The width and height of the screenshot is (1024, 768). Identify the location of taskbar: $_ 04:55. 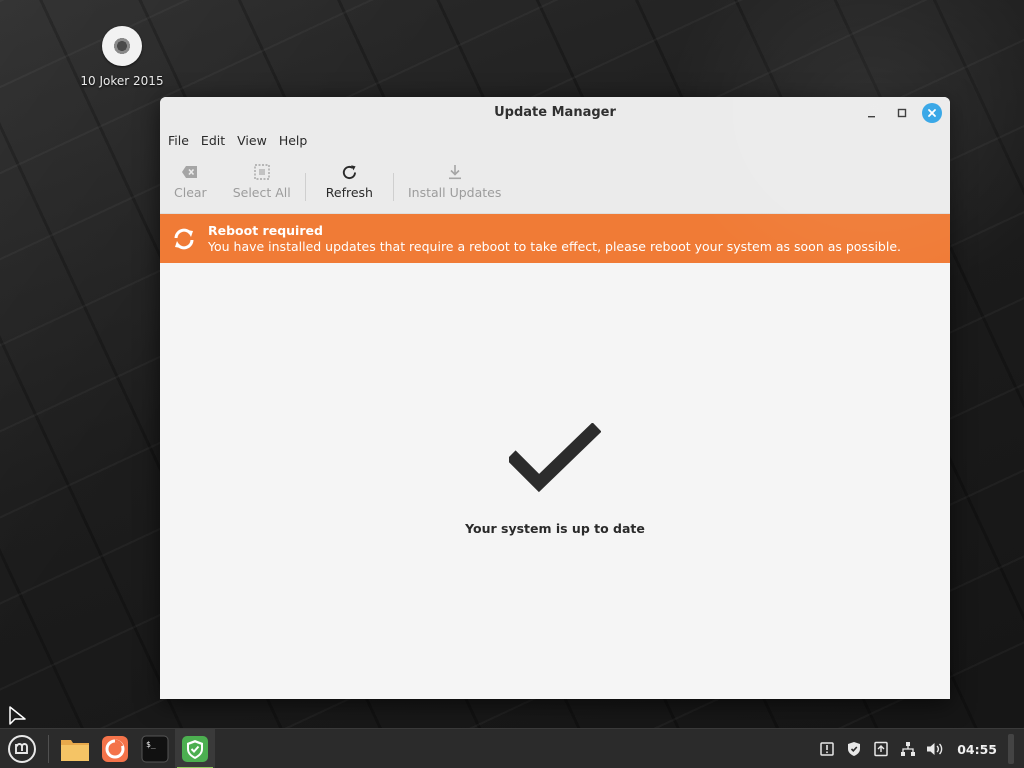
(512, 748).